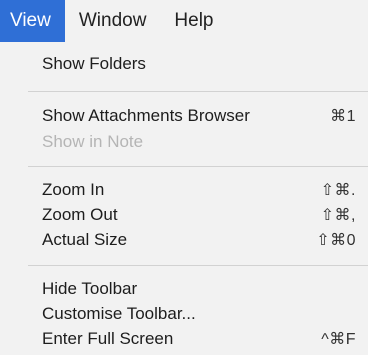 This screenshot has height=355, width=368. Describe the element at coordinates (336, 240) in the screenshot. I see `keyboard-shortcut: ⇧⌘0` at that location.